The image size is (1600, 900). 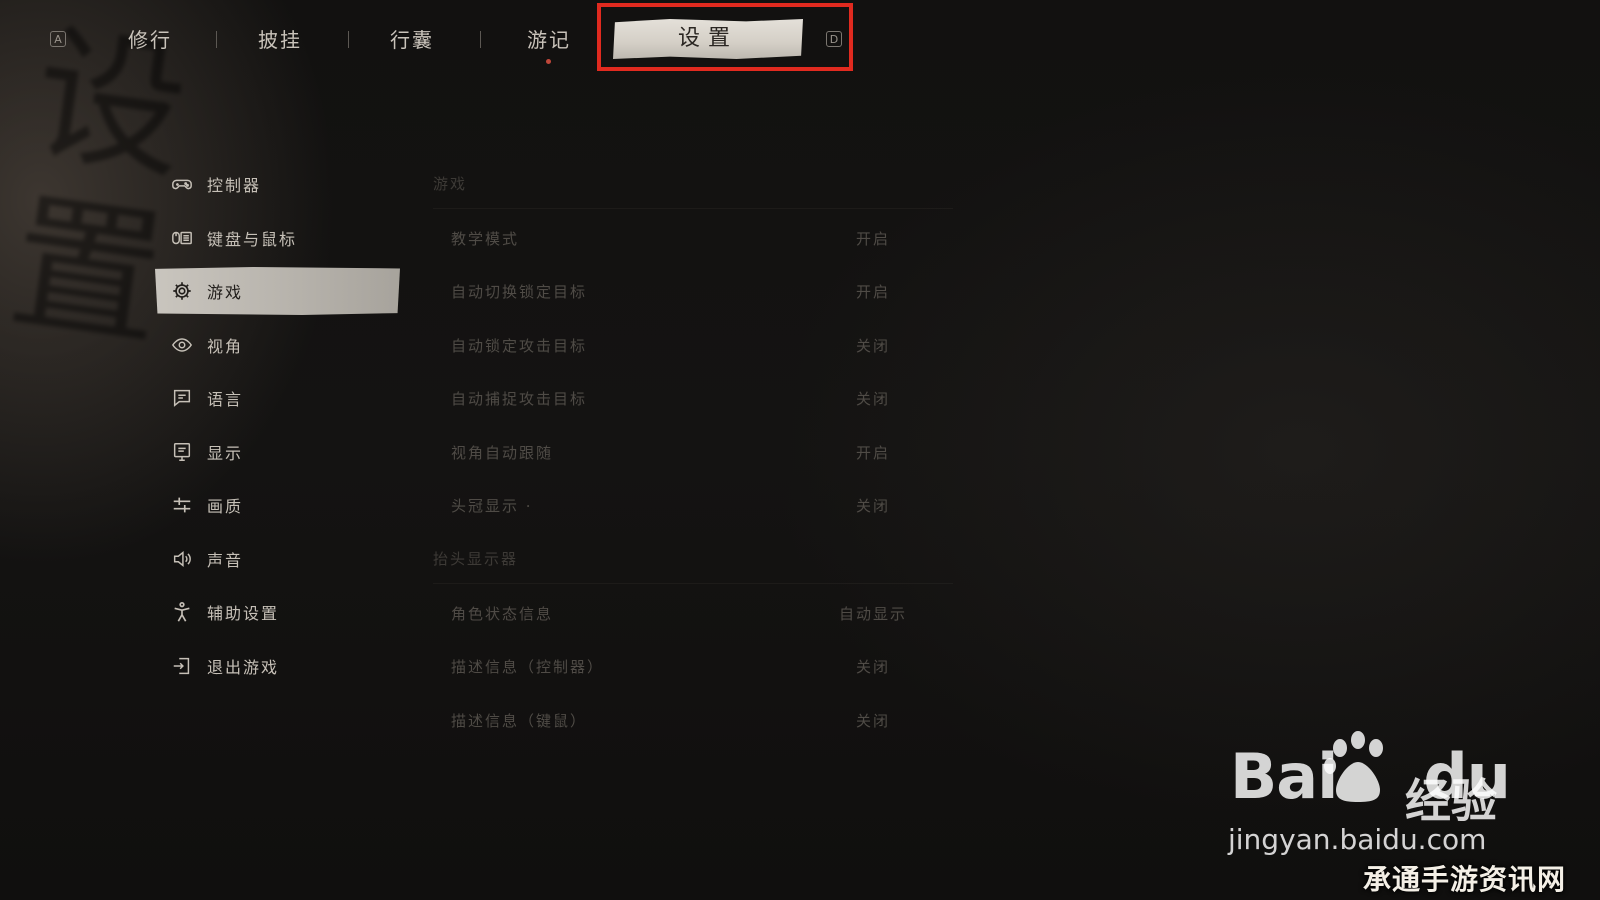 I want to click on speech-bubble-icon, so click(x=182, y=398).